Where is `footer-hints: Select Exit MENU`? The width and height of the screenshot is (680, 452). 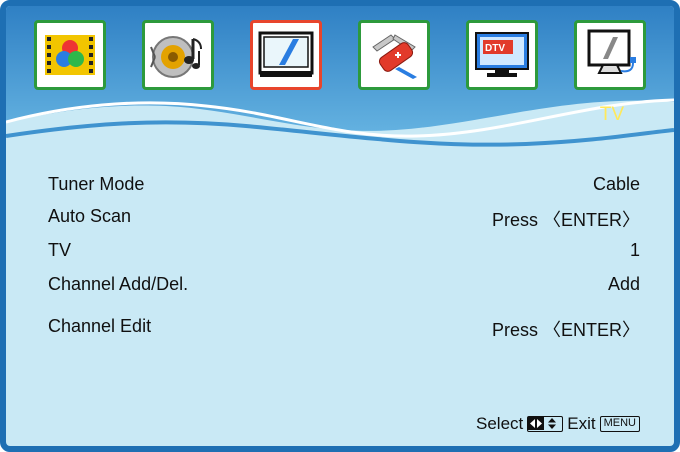
footer-hints: Select Exit MENU is located at coordinates (558, 424).